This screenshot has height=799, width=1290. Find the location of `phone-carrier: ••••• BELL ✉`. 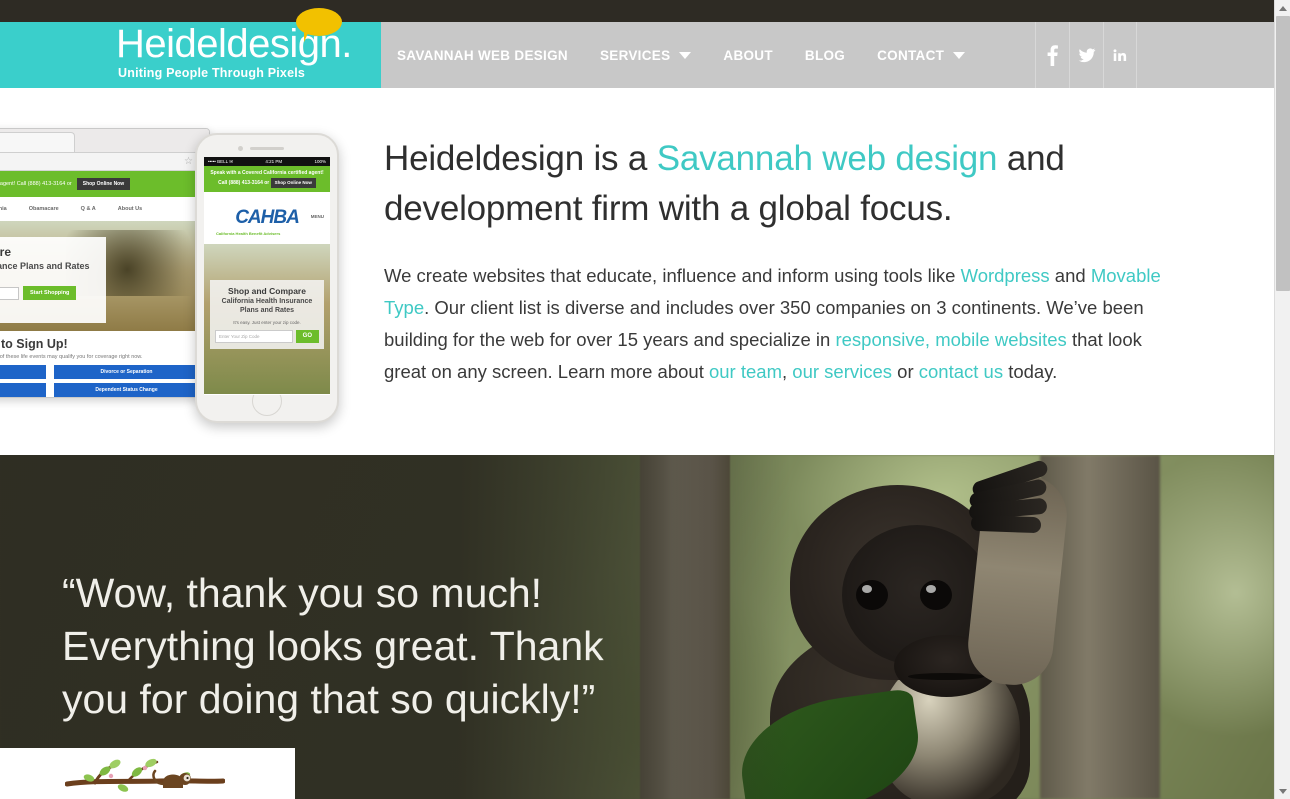

phone-carrier: ••••• BELL ✉ is located at coordinates (220, 161).